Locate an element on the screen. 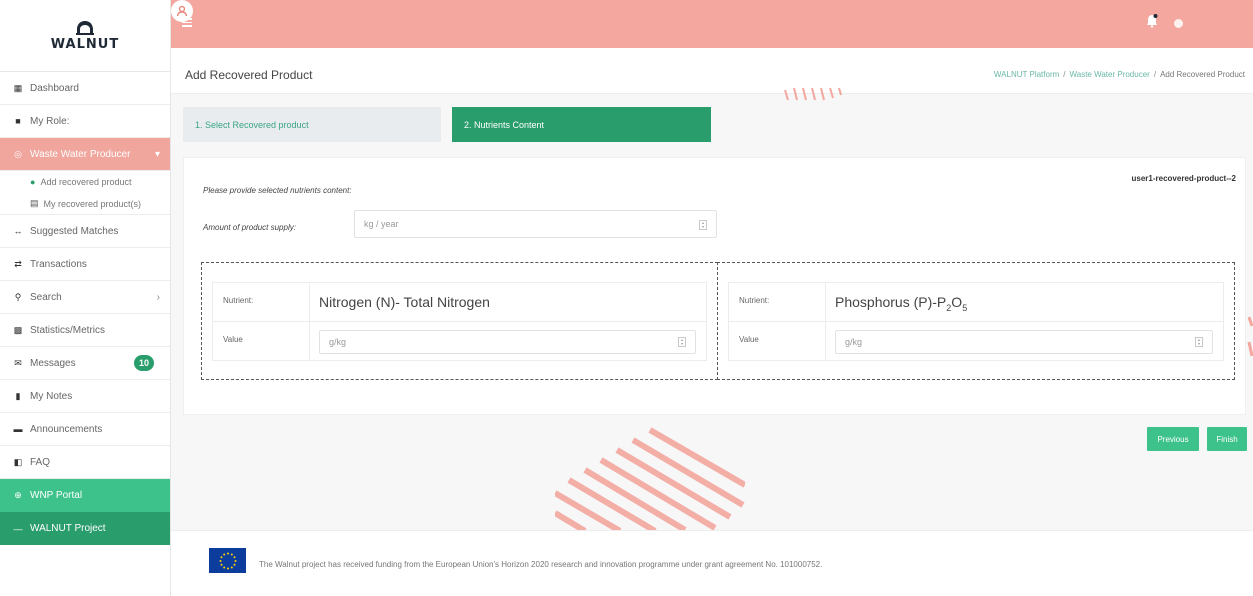  sidebar-subitem-my-recovered-products: ▤ My recovered product(s) is located at coordinates (85, 204).